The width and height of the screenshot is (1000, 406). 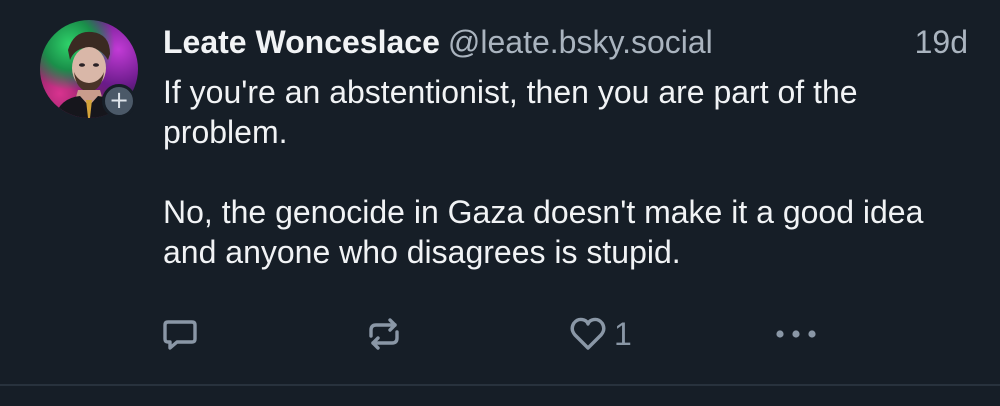 What do you see at coordinates (89, 69) in the screenshot?
I see `avatar-container: +` at bounding box center [89, 69].